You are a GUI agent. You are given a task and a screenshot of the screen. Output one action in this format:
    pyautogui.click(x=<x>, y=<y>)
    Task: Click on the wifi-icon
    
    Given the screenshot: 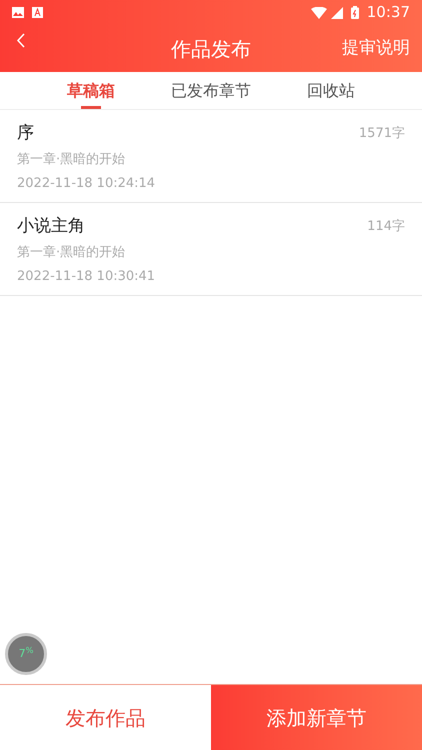 What is the action you would take?
    pyautogui.click(x=318, y=12)
    